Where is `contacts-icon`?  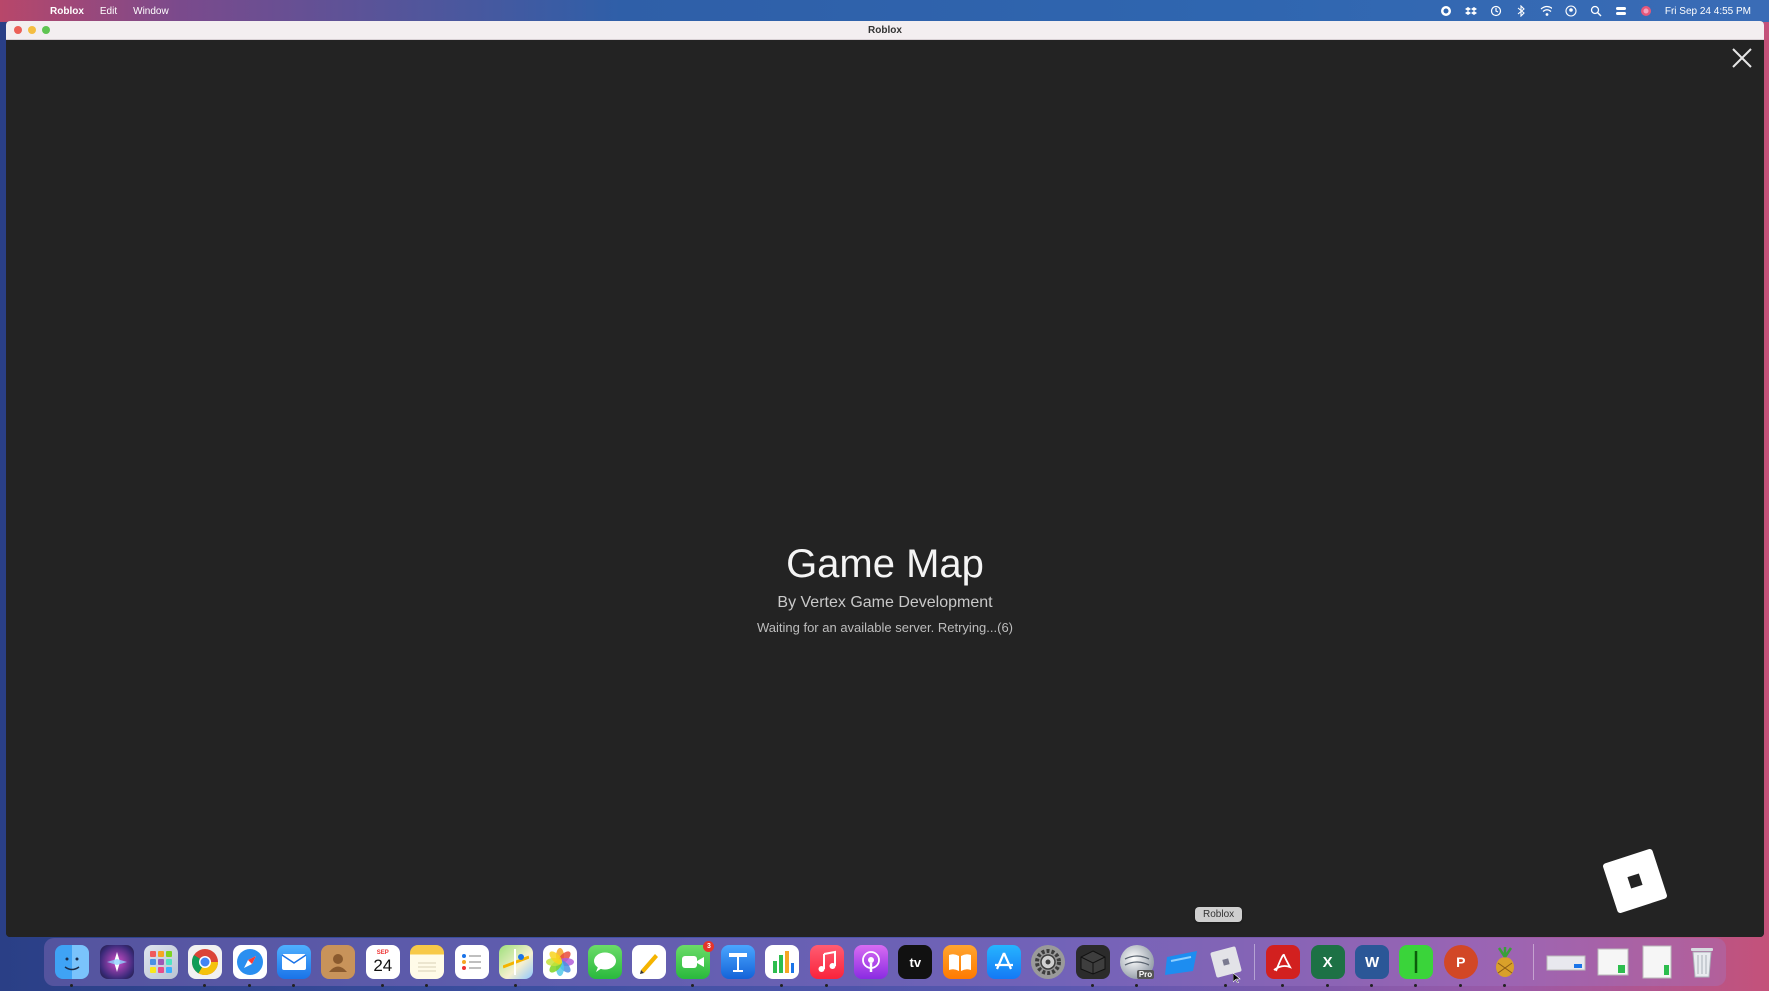
contacts-icon is located at coordinates (338, 963).